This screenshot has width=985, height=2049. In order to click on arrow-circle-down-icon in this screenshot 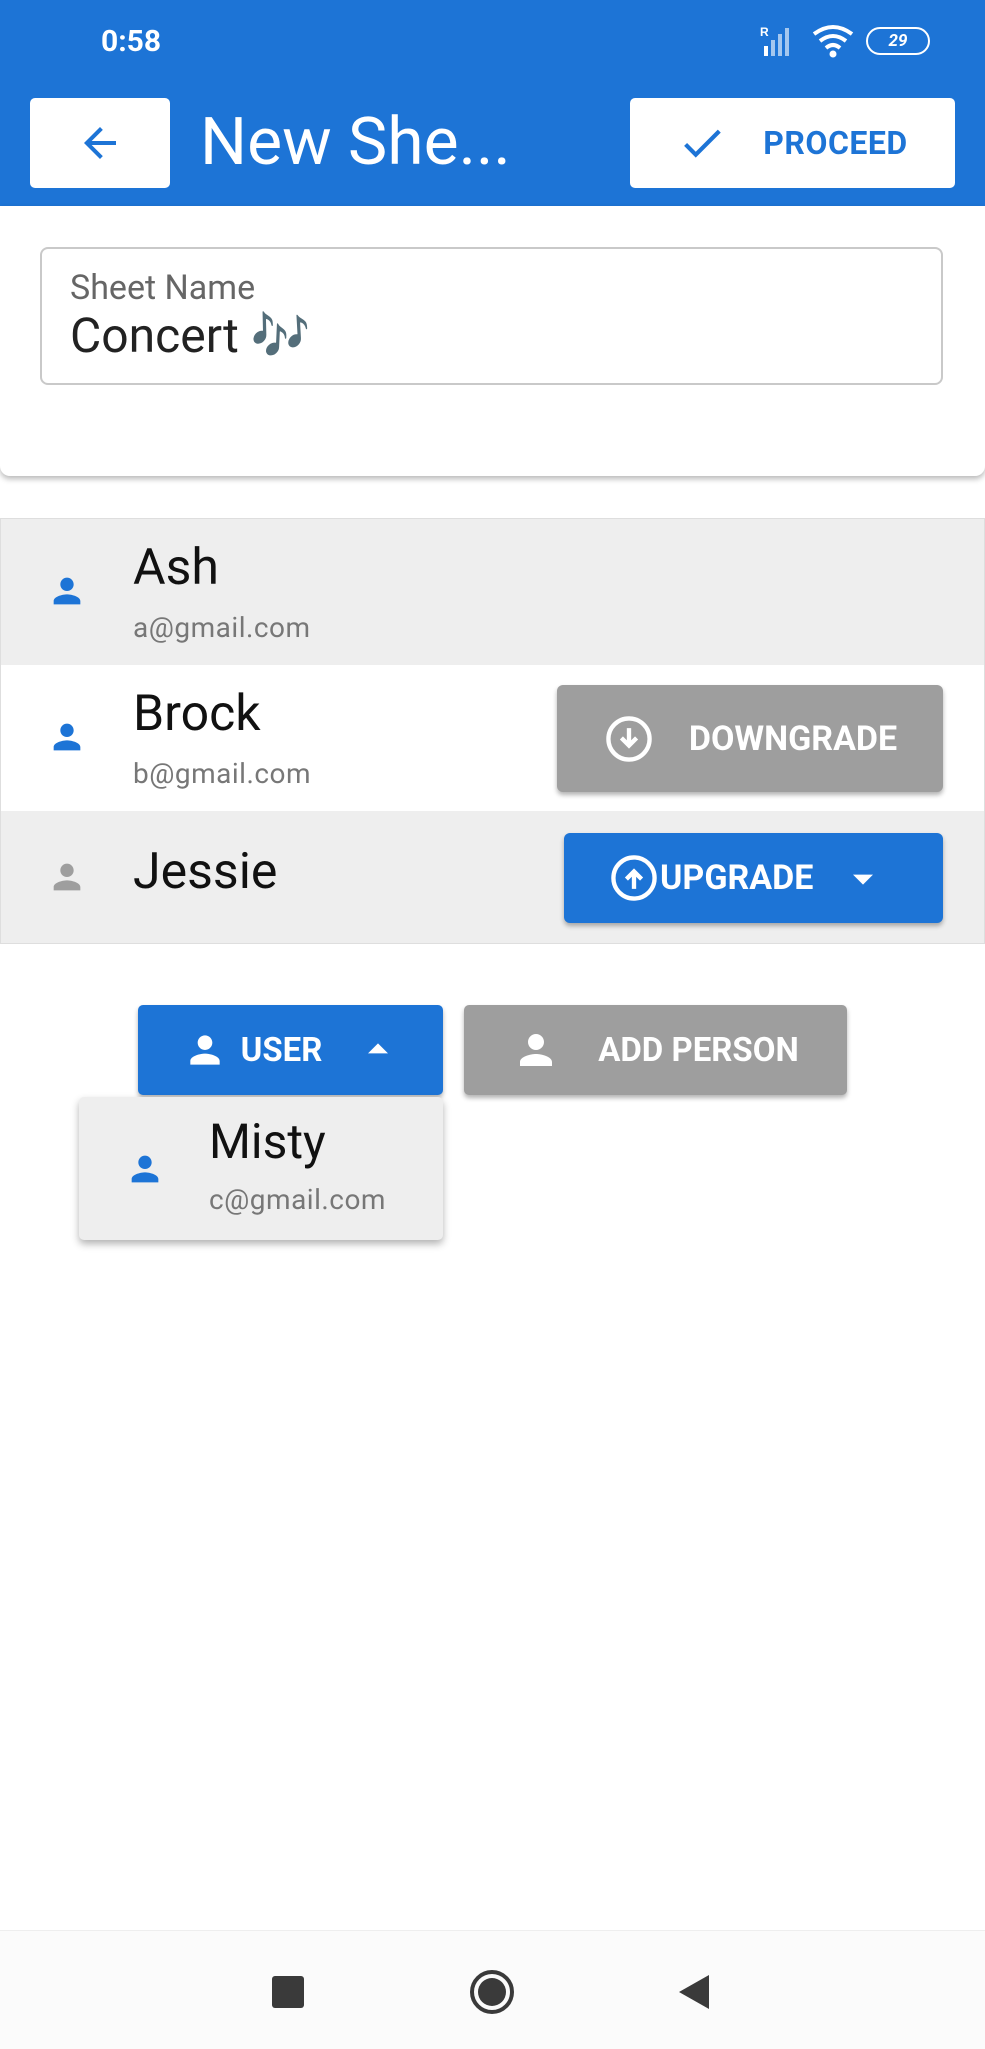, I will do `click(629, 738)`.